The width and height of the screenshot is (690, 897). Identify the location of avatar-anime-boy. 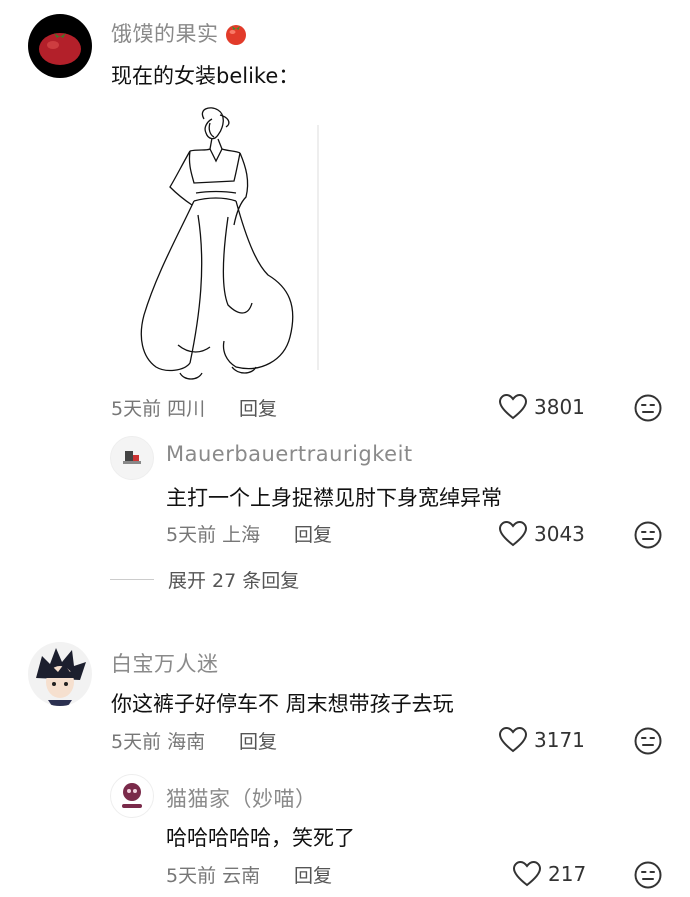
(60, 674).